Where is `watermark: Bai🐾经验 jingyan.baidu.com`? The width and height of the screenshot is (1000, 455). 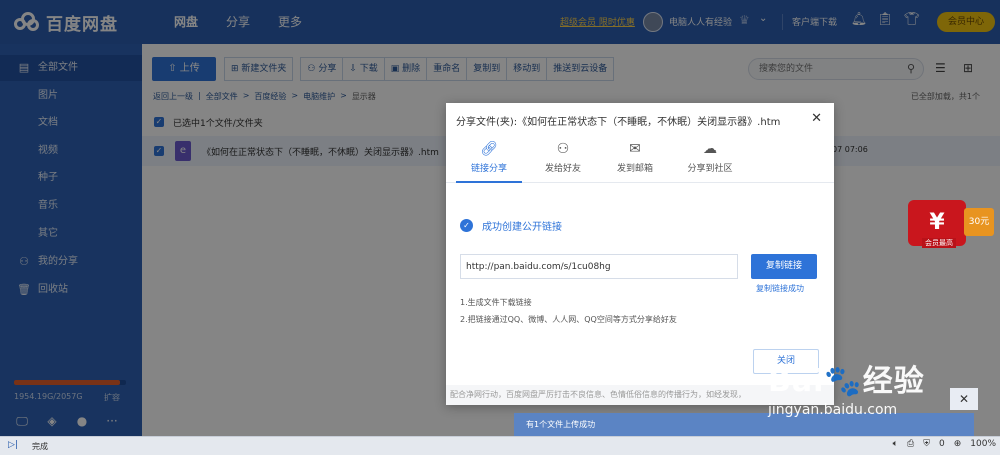
watermark: Bai🐾经验 jingyan.baidu.com is located at coordinates (846, 387).